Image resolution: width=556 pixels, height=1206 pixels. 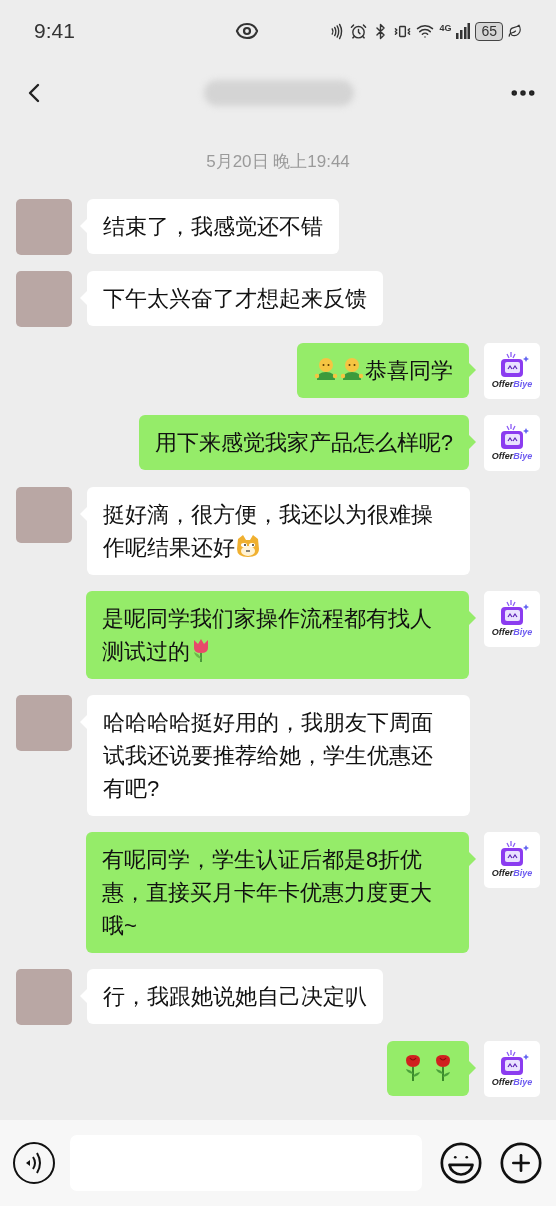 I want to click on add-icon, so click(x=521, y=1163).